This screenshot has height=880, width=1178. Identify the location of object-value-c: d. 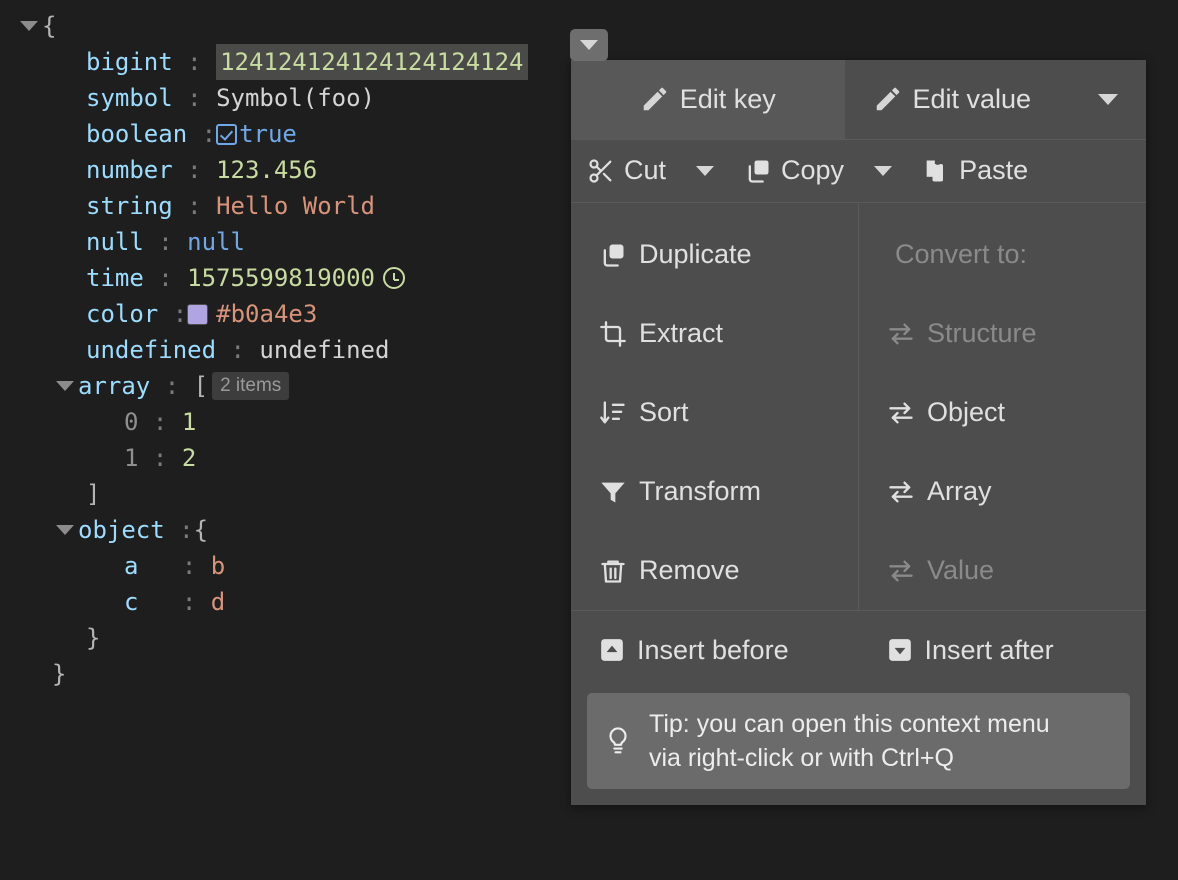
(218, 602).